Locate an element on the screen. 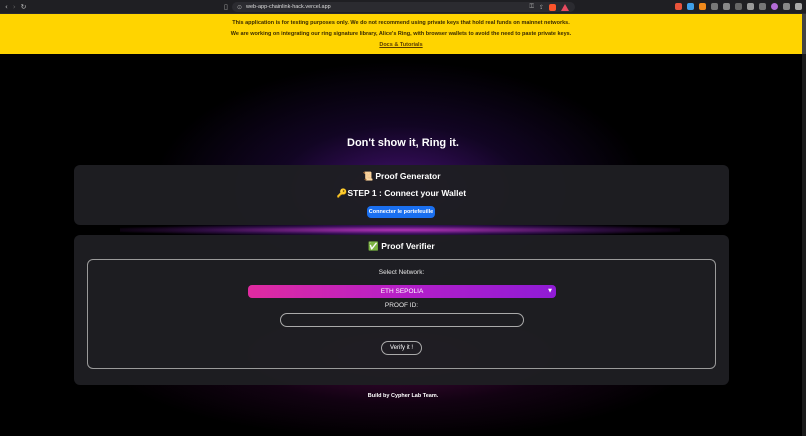 The width and height of the screenshot is (806, 436). proof-verifier-title: ✅ Proof Verifier is located at coordinates (401, 246).